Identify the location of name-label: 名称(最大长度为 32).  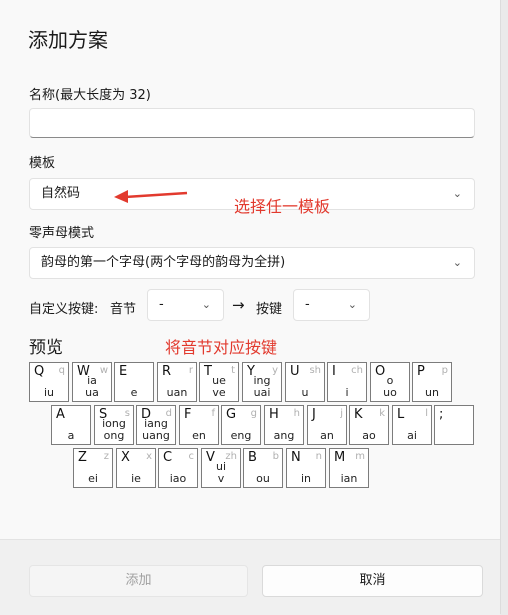
(90, 95).